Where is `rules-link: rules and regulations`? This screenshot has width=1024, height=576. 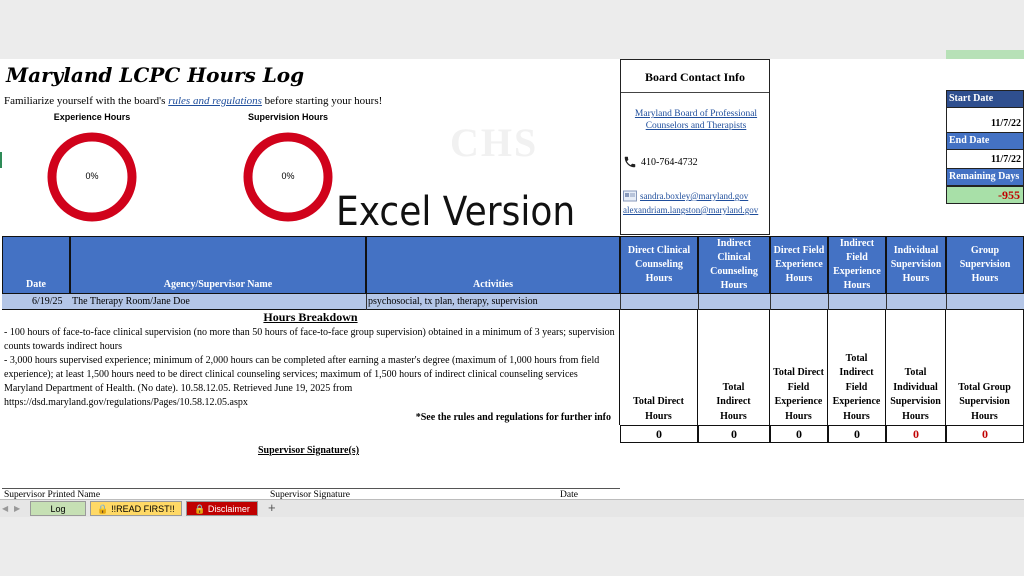
rules-link: rules and regulations is located at coordinates (215, 101).